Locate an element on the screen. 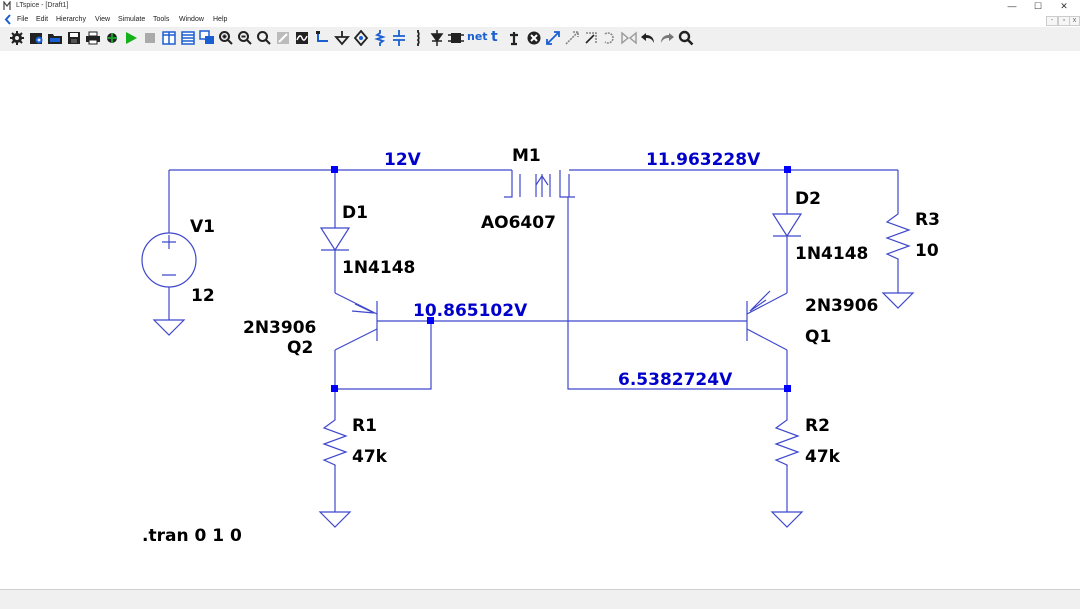 This screenshot has height=609, width=1080. capacitor-icon is located at coordinates (399, 38).